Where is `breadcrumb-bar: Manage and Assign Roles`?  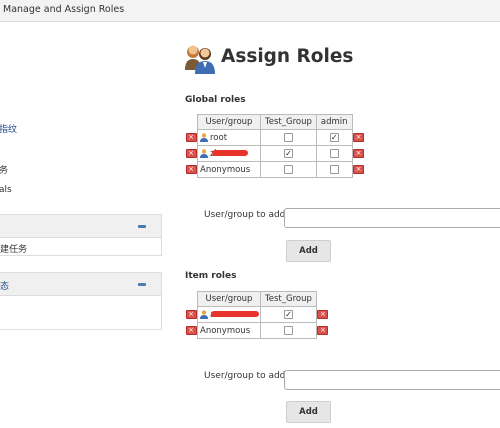
breadcrumb-bar: Manage and Assign Roles is located at coordinates (250, 11).